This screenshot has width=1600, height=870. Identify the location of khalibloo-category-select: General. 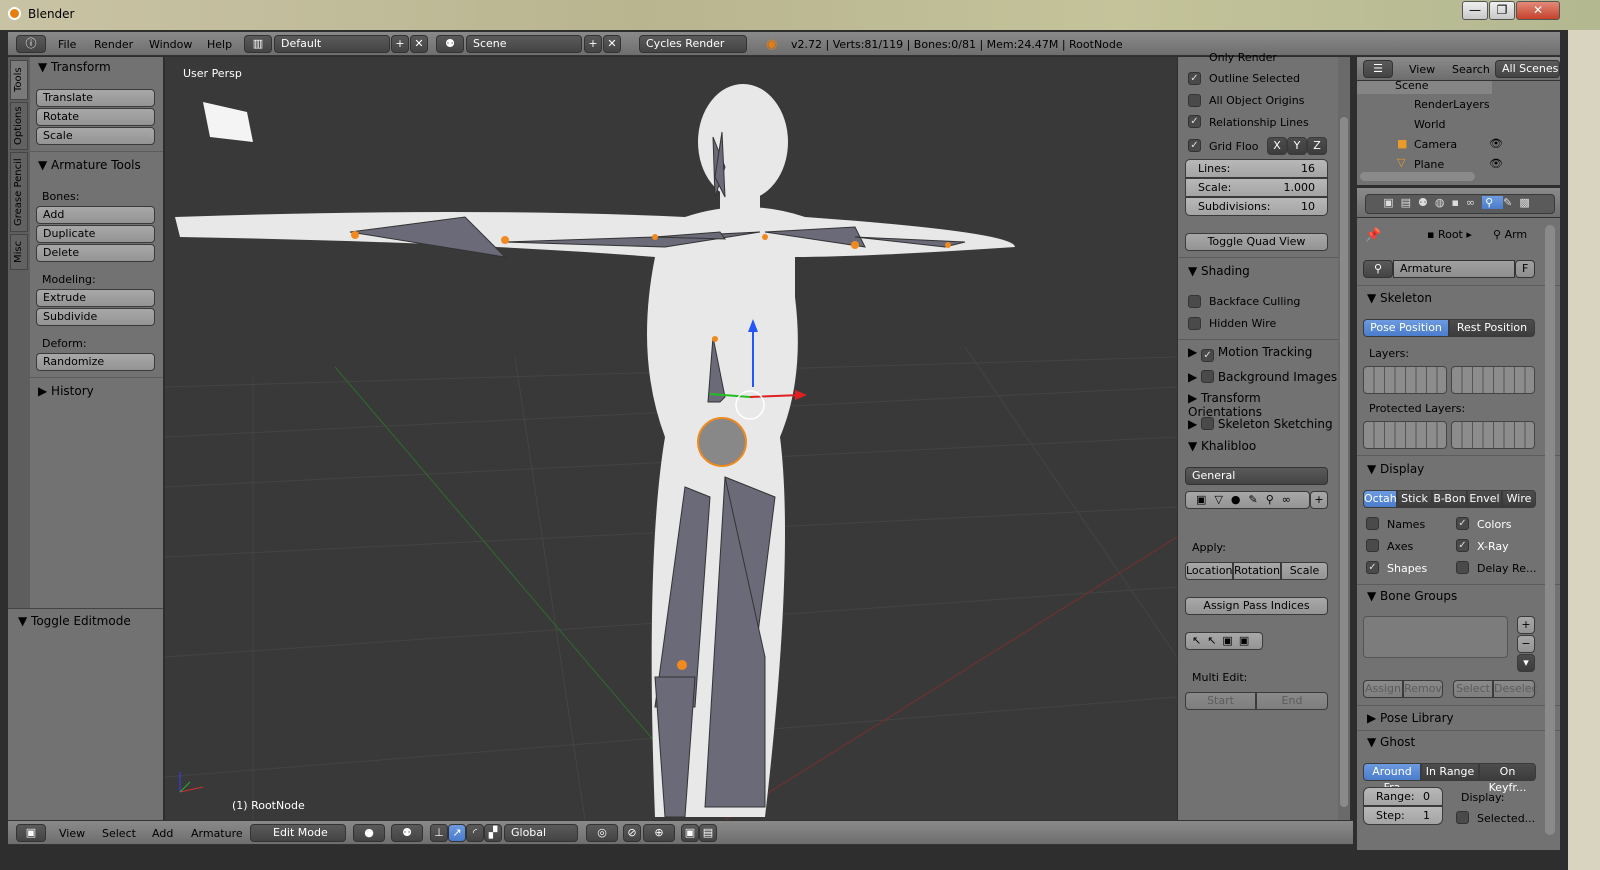
(1256, 476).